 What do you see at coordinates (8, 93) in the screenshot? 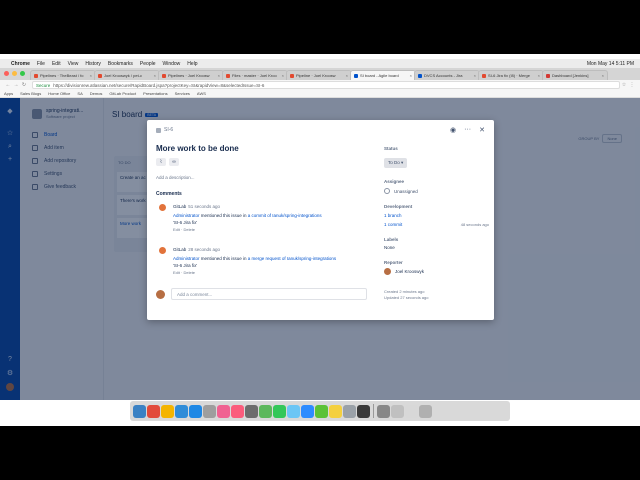
I see `bookmark-item: Apps` at bounding box center [8, 93].